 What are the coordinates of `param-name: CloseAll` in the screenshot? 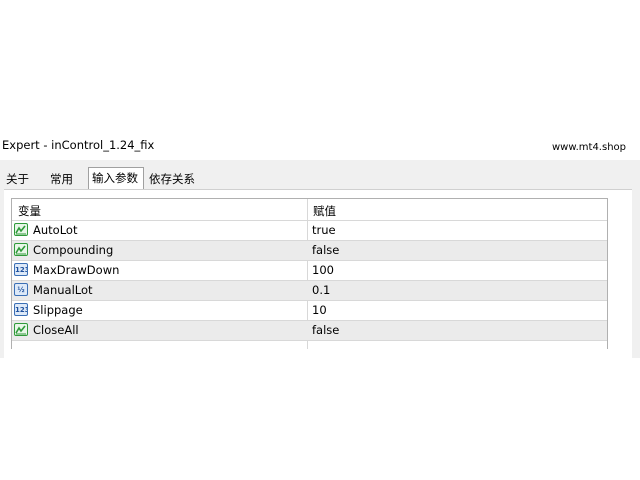 It's located at (56, 330).